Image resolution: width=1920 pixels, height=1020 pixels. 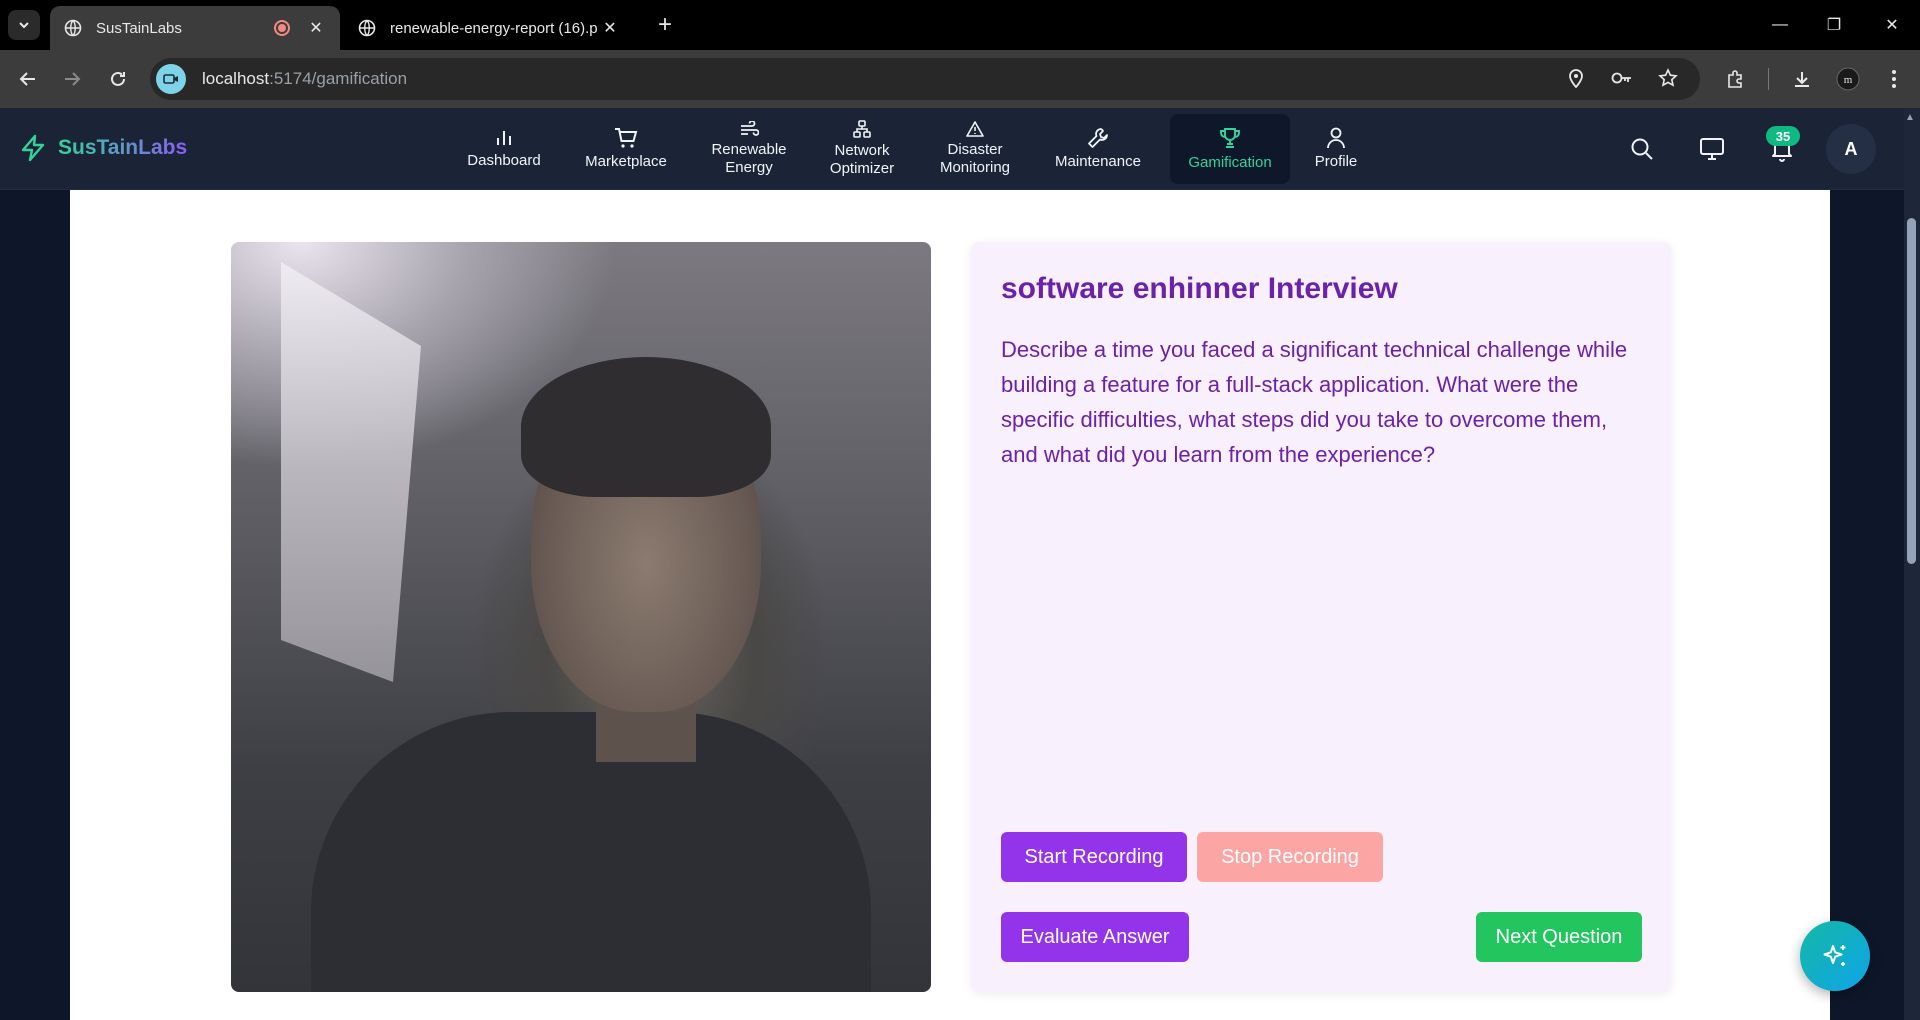 I want to click on cart-icon, so click(x=626, y=138).